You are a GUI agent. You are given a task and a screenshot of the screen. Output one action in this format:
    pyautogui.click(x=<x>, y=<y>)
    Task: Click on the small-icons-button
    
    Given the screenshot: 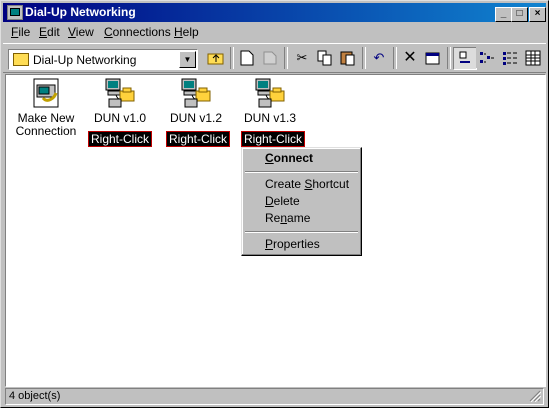 What is the action you would take?
    pyautogui.click(x=487, y=57)
    